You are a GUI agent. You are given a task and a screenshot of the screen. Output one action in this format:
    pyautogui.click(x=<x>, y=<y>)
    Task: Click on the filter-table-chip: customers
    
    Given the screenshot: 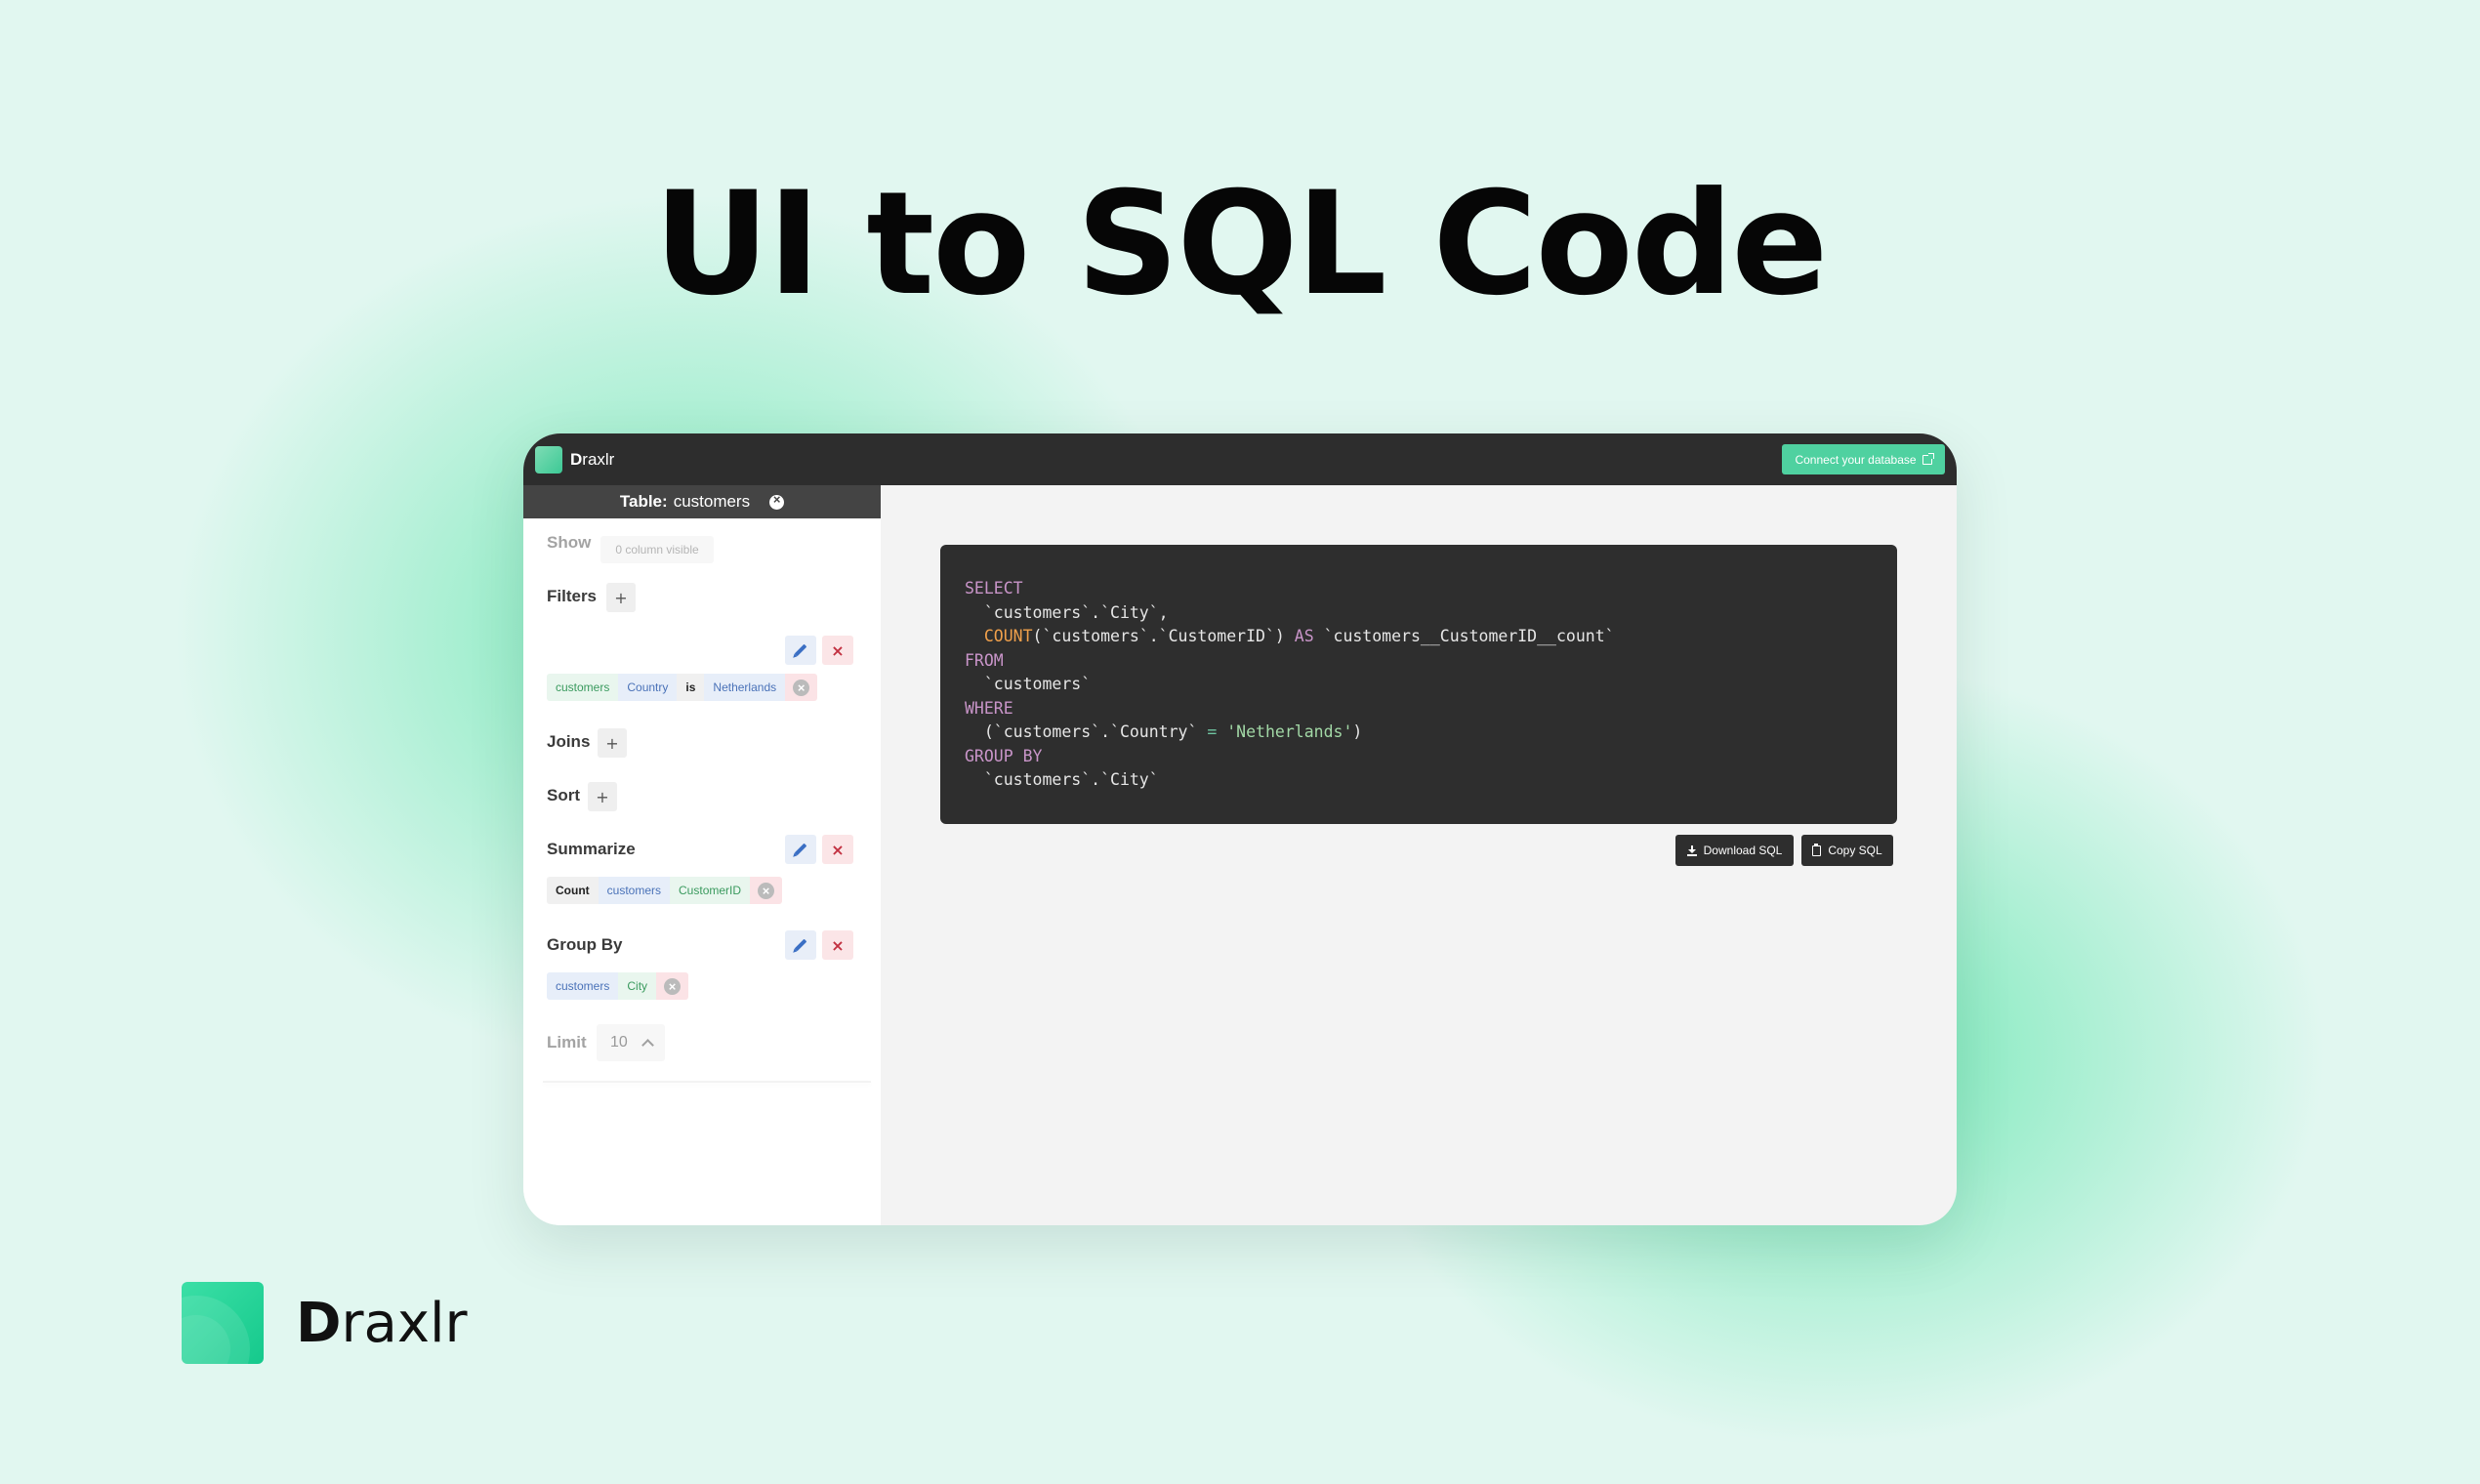 What is the action you would take?
    pyautogui.click(x=583, y=687)
    